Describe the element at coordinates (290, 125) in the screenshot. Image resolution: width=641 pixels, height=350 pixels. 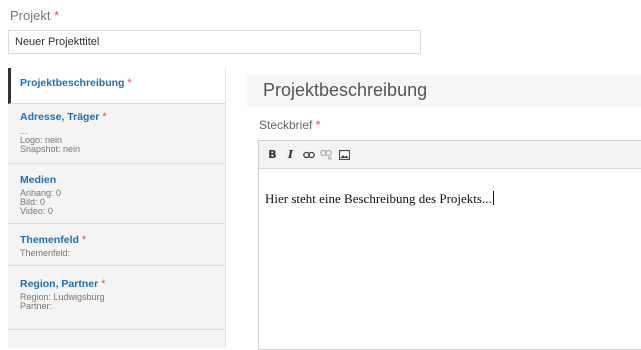
I see `steckbrief-label: Steckbrief *` at that location.